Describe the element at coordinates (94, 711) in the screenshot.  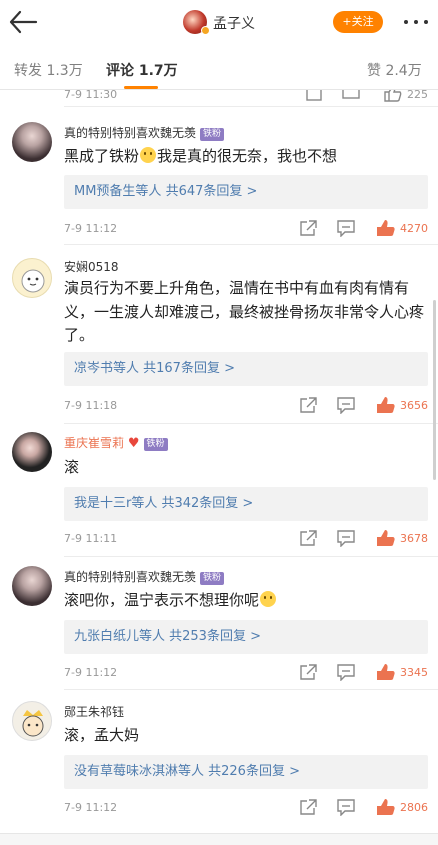
I see `comment-author: 郧王朱祁钰` at that location.